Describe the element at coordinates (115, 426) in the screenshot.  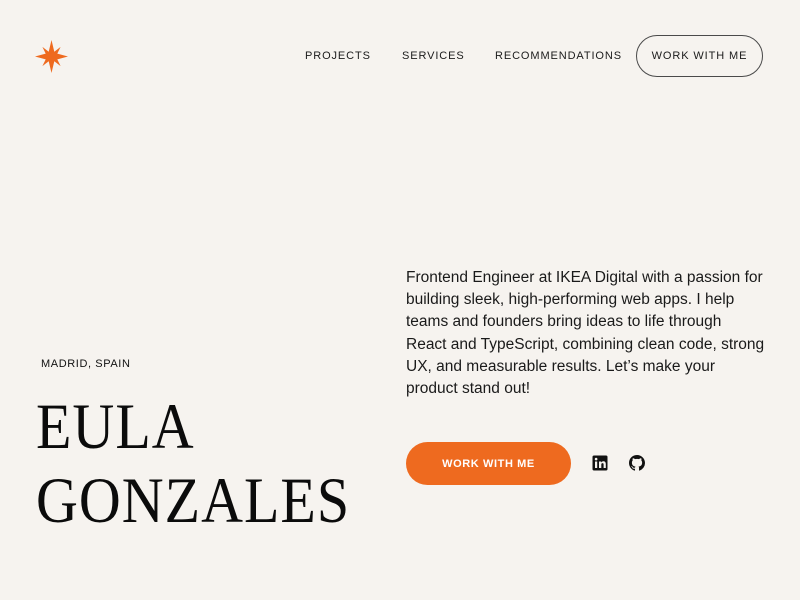
I see `hero-name-first: EULA` at that location.